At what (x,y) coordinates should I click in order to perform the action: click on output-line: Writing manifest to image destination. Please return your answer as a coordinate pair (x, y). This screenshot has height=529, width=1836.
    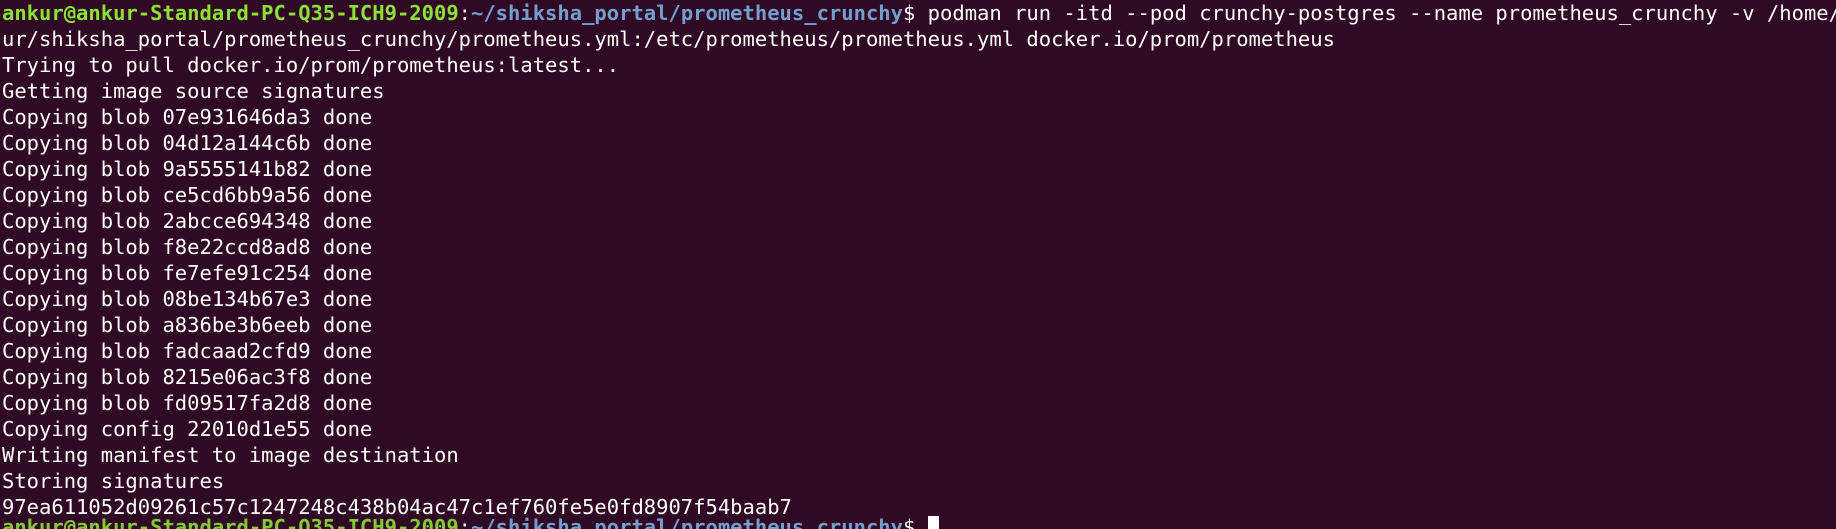
    Looking at the image, I should click on (230, 455).